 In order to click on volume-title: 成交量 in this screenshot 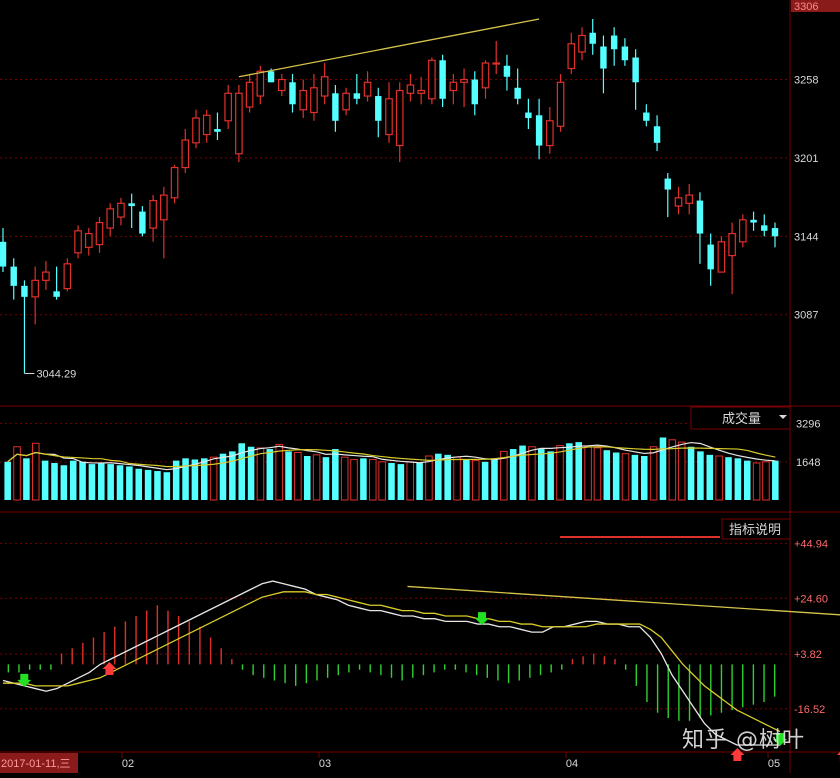, I will do `click(741, 418)`.